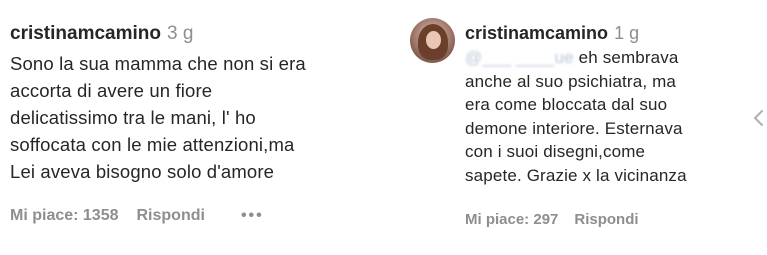 The image size is (767, 255). Describe the element at coordinates (133, 117) in the screenshot. I see `comment-line: delicatissimo tra le mani, l' ho` at that location.